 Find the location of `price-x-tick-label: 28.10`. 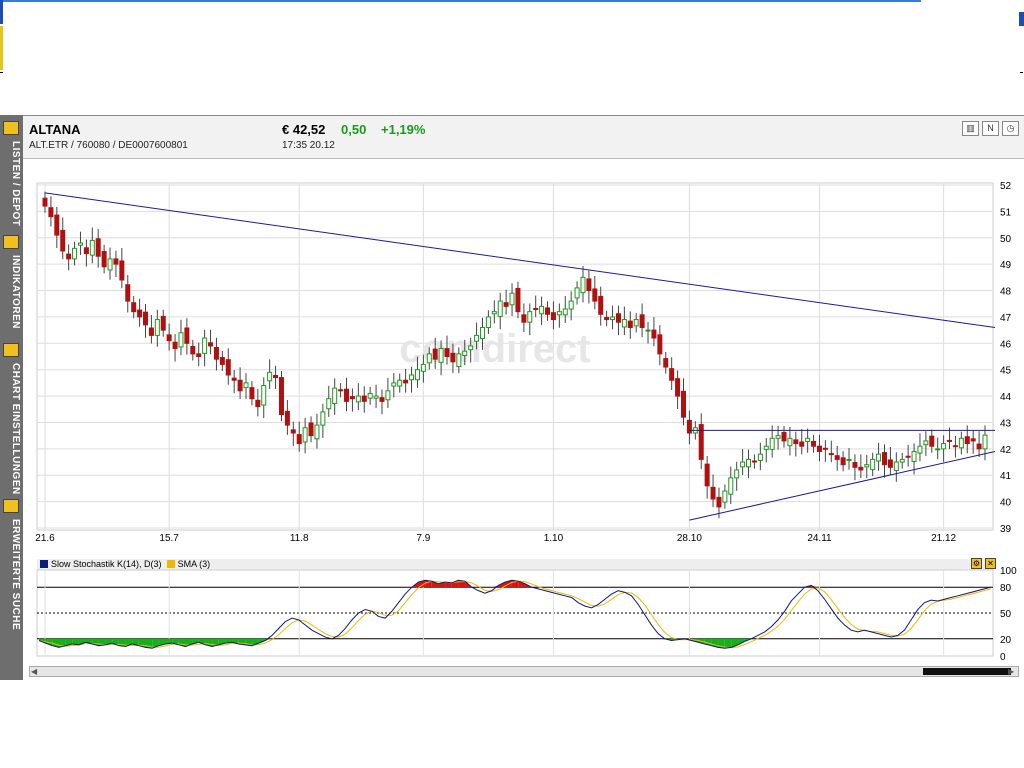

price-x-tick-label: 28.10 is located at coordinates (689, 538).